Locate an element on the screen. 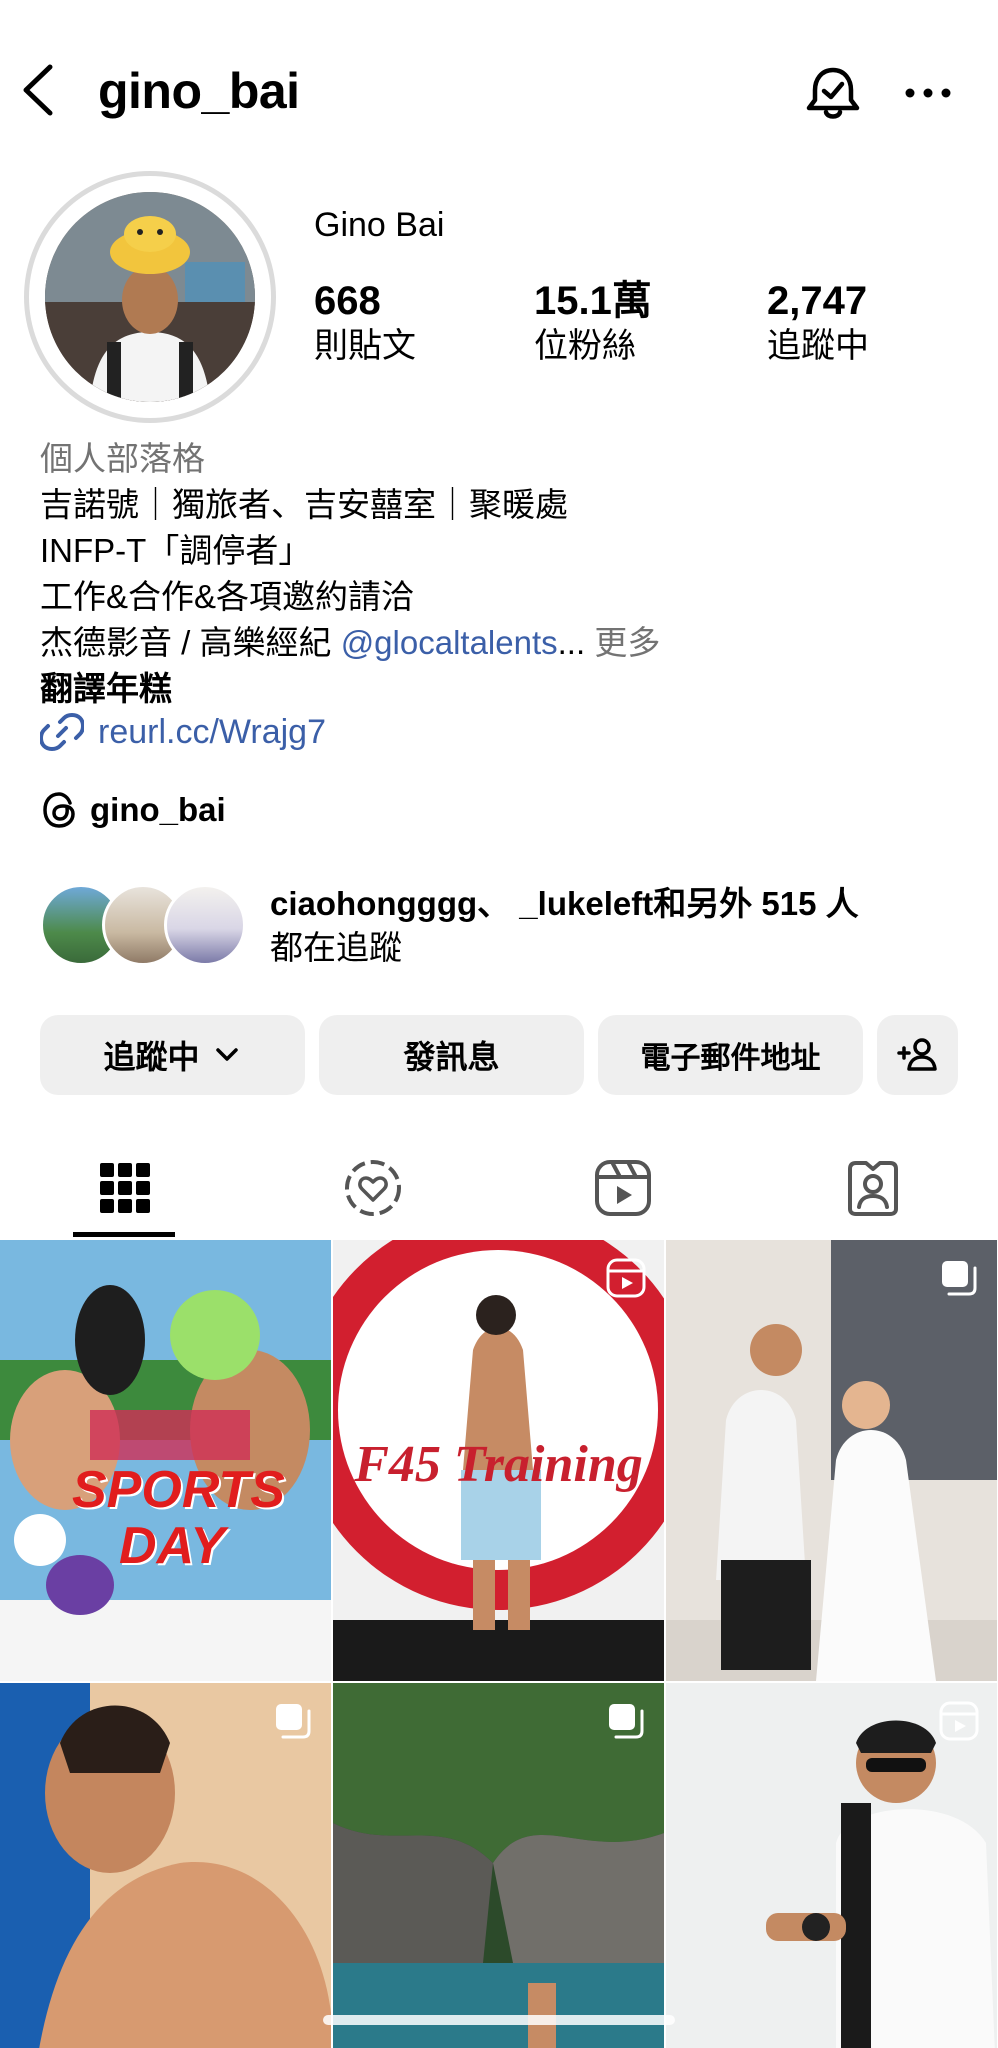 The height and width of the screenshot is (2048, 998). home-indicator is located at coordinates (499, 2020).